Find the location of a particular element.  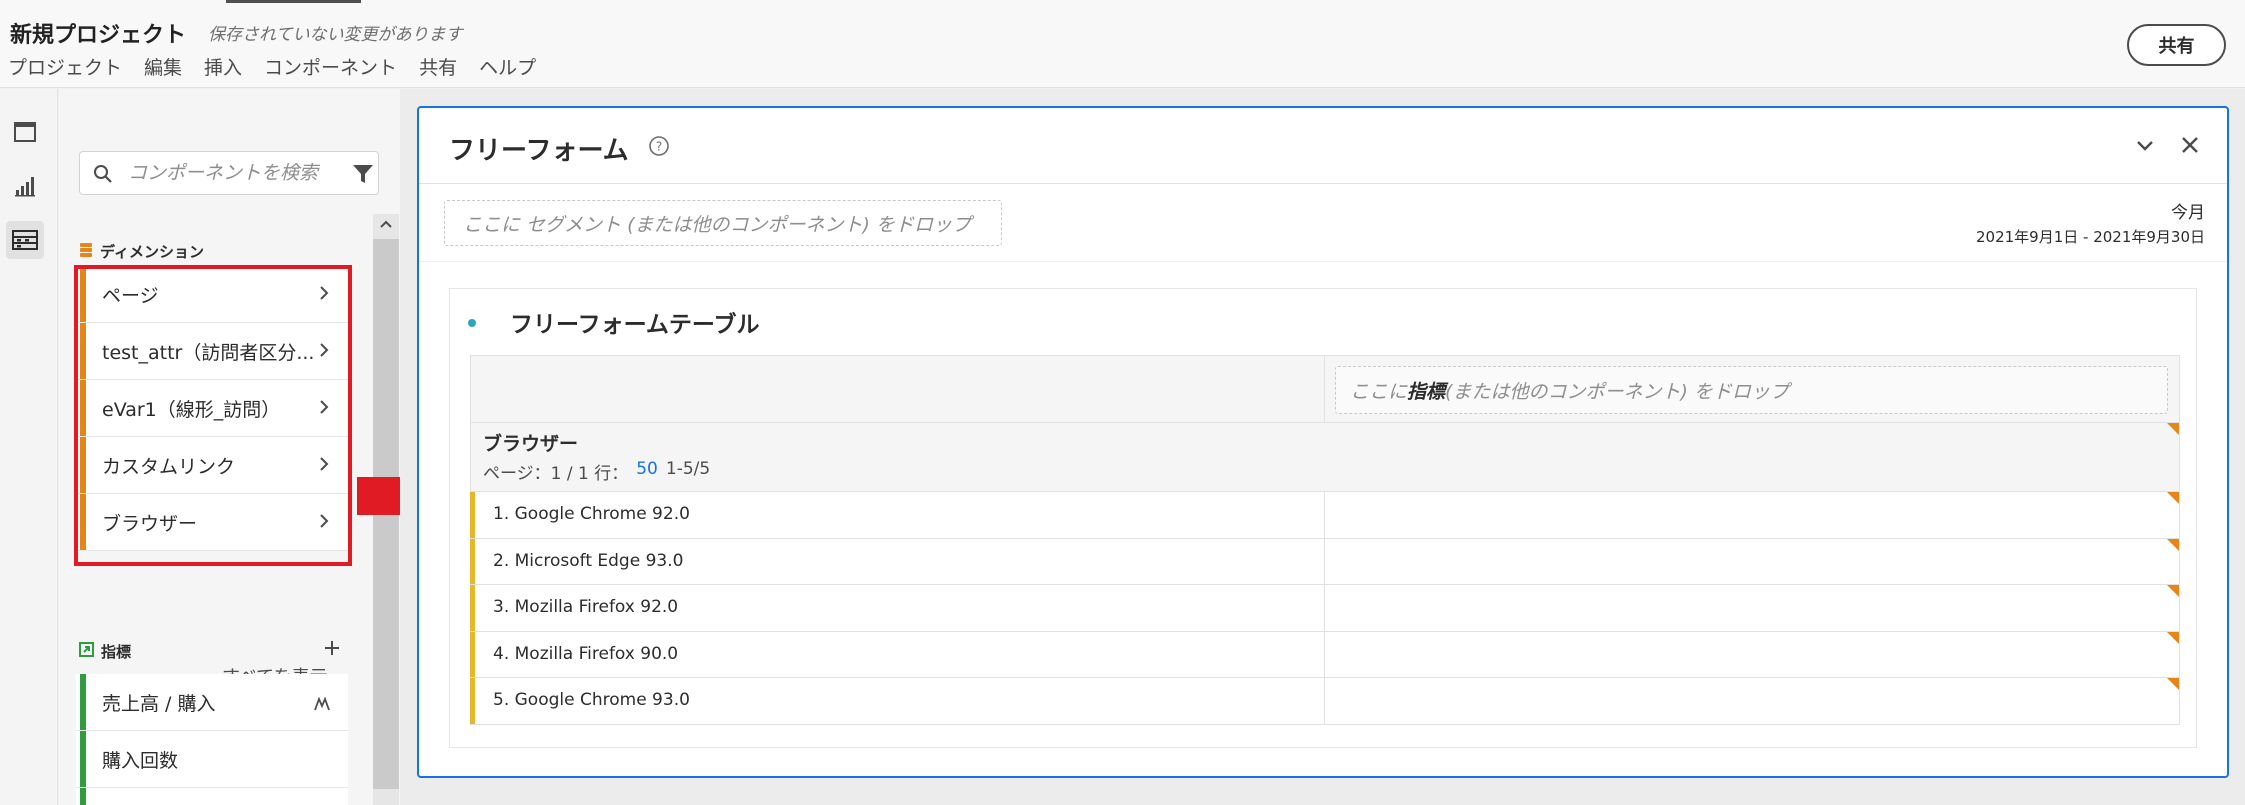

components-icon is located at coordinates (25, 240).